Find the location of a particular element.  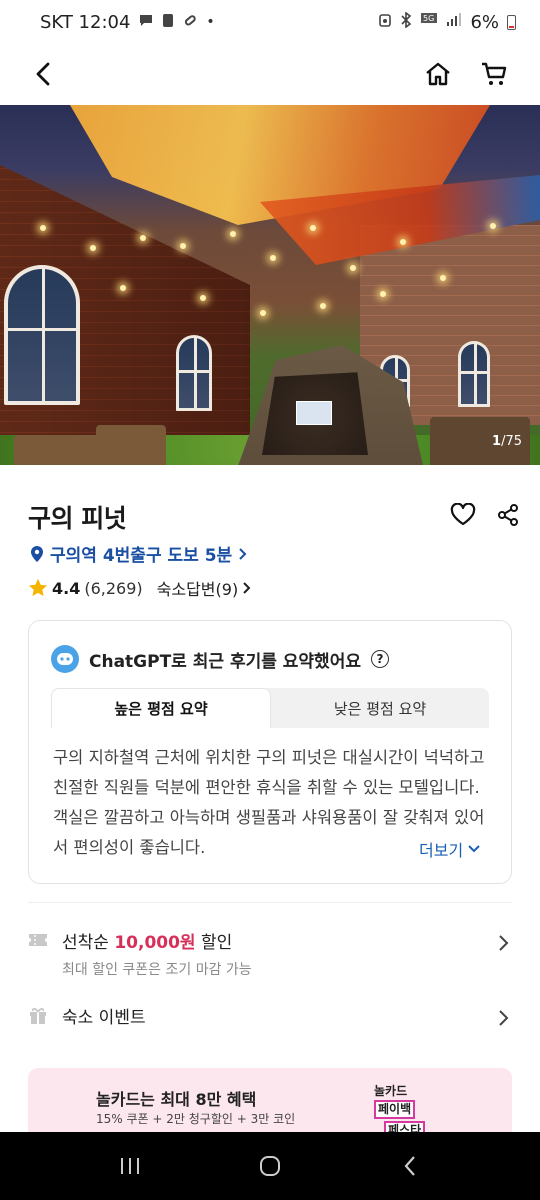

coupon-label: 선착순 10,000원 할인 is located at coordinates (157, 940).